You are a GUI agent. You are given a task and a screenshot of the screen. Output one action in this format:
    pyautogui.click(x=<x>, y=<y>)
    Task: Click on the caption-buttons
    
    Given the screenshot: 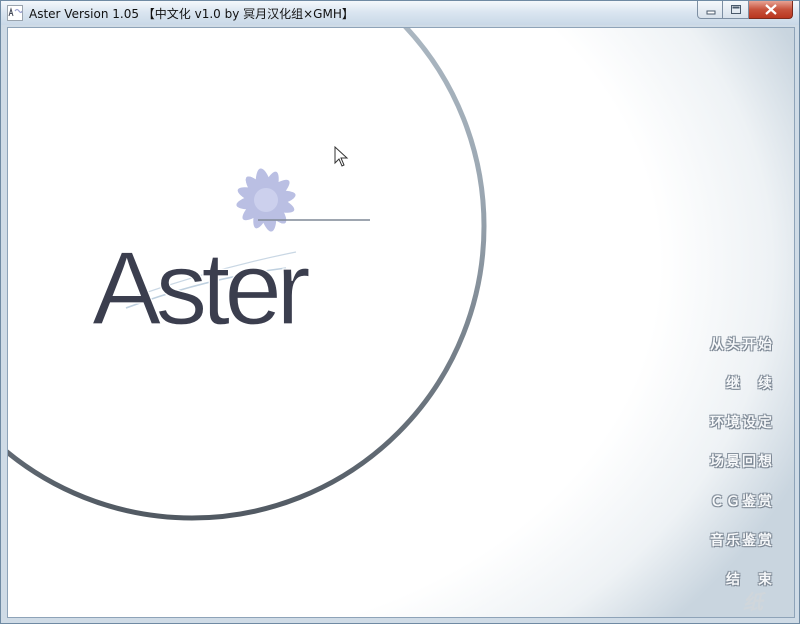 What is the action you would take?
    pyautogui.click(x=745, y=10)
    